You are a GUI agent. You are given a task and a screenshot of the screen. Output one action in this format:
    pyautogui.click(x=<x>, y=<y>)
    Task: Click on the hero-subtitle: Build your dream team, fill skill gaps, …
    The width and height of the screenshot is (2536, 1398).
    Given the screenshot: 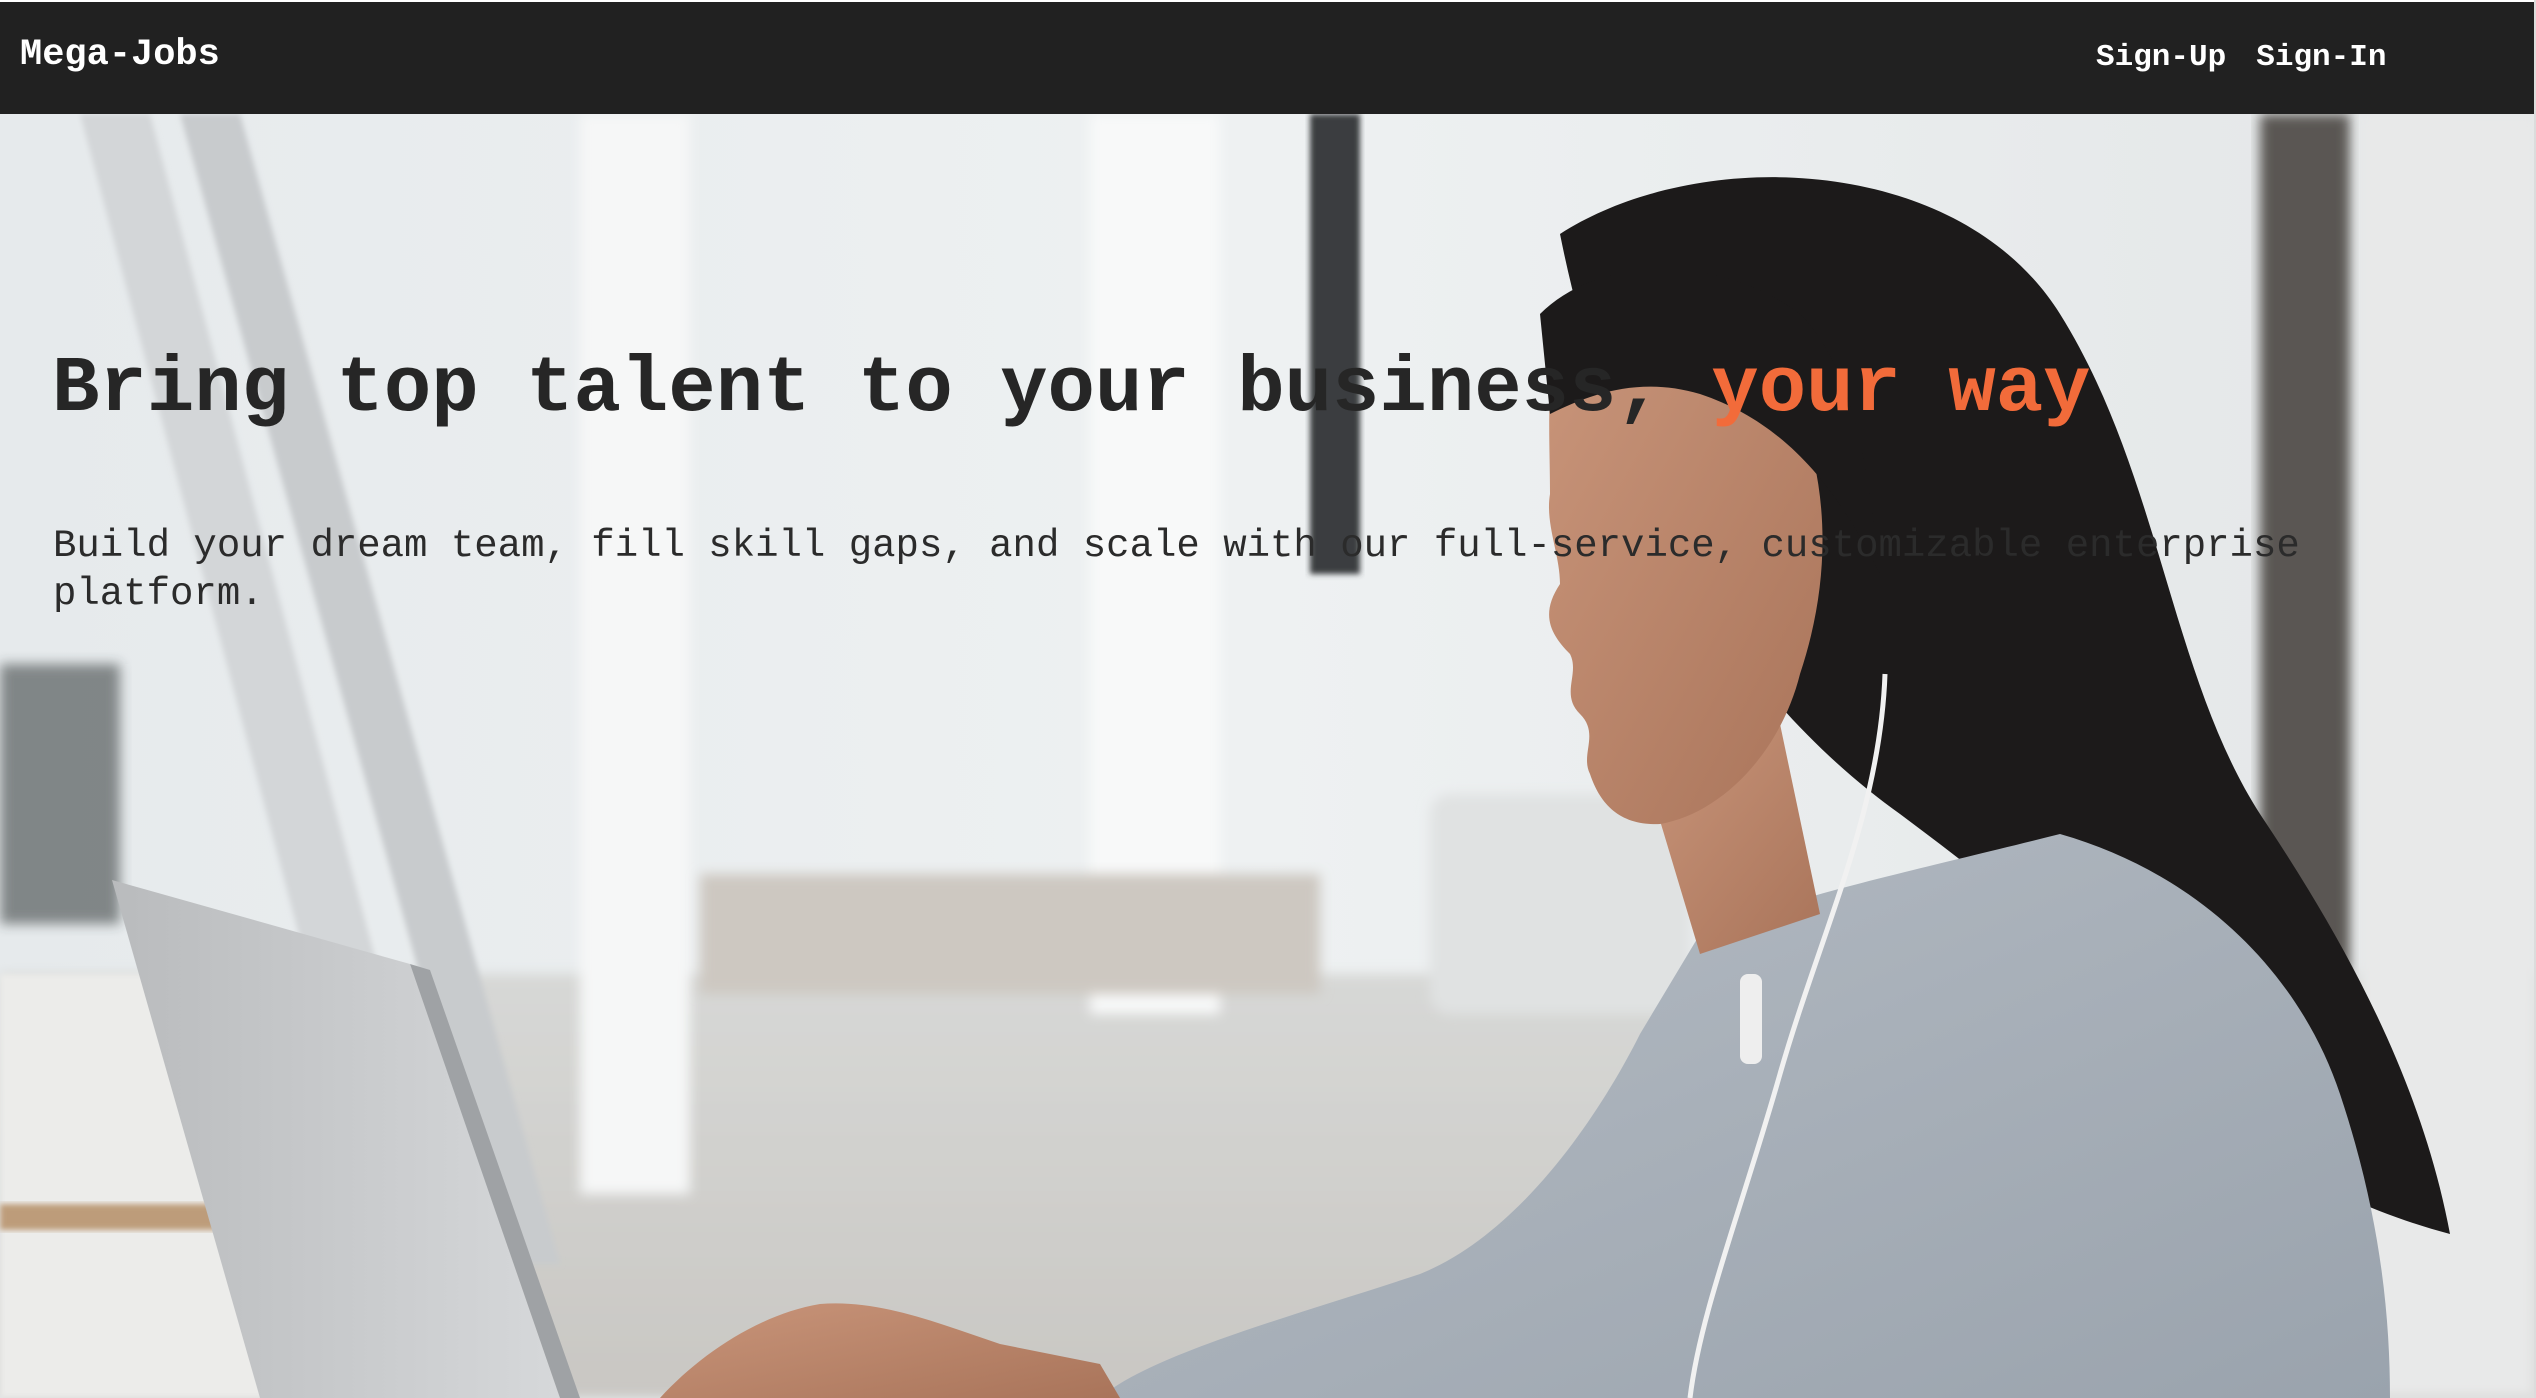 What is the action you would take?
    pyautogui.click(x=1176, y=570)
    